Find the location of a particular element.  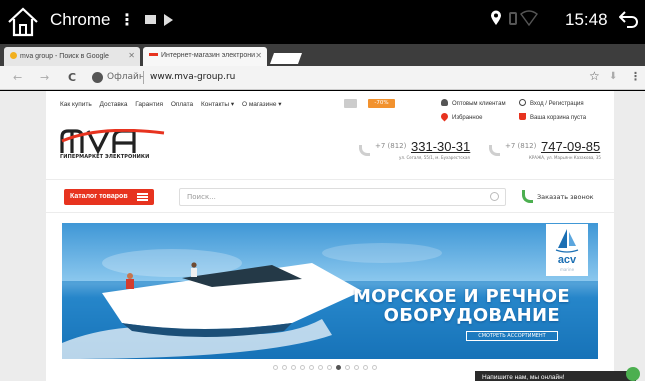

login-label: Вход / Регистрация is located at coordinates (557, 104).